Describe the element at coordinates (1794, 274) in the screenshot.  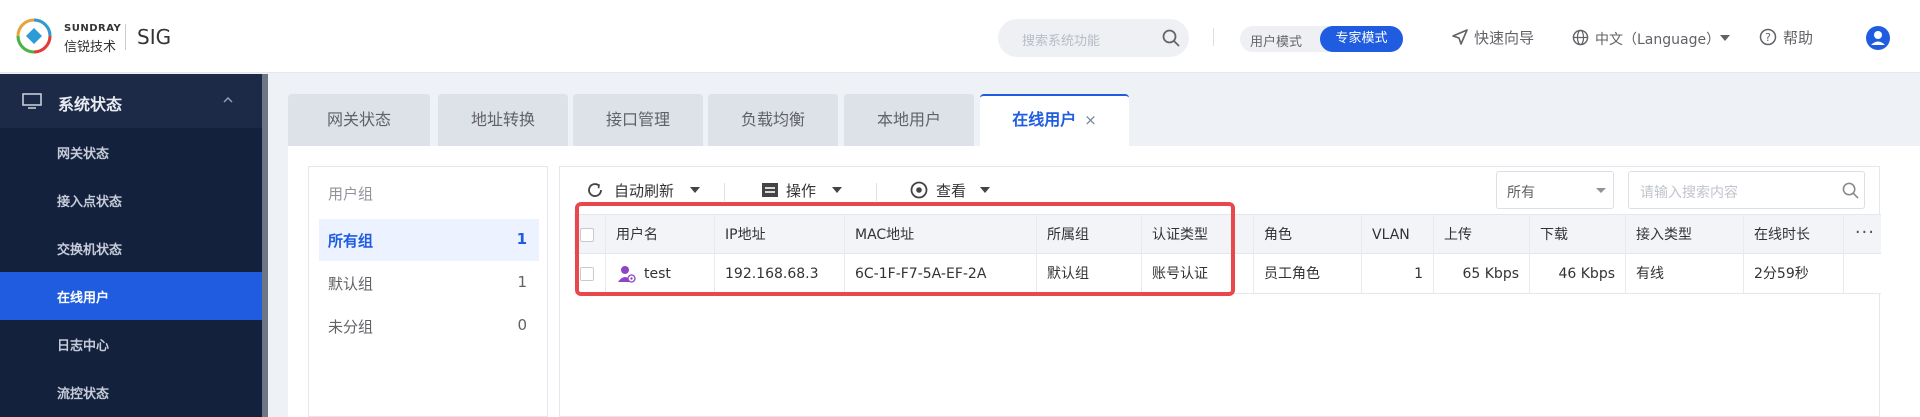
I see `cell-online-duration: 2分59秒` at that location.